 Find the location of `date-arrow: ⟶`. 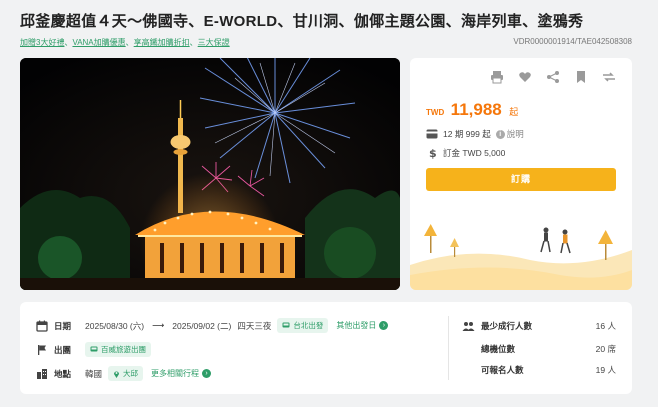

date-arrow: ⟶ is located at coordinates (158, 325).